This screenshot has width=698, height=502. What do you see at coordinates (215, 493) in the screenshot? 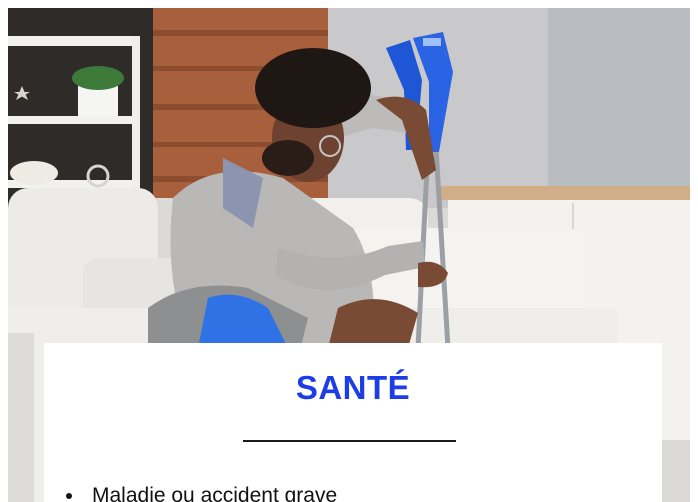
I see `list-item-label: Maladie ou accident grave` at bounding box center [215, 493].